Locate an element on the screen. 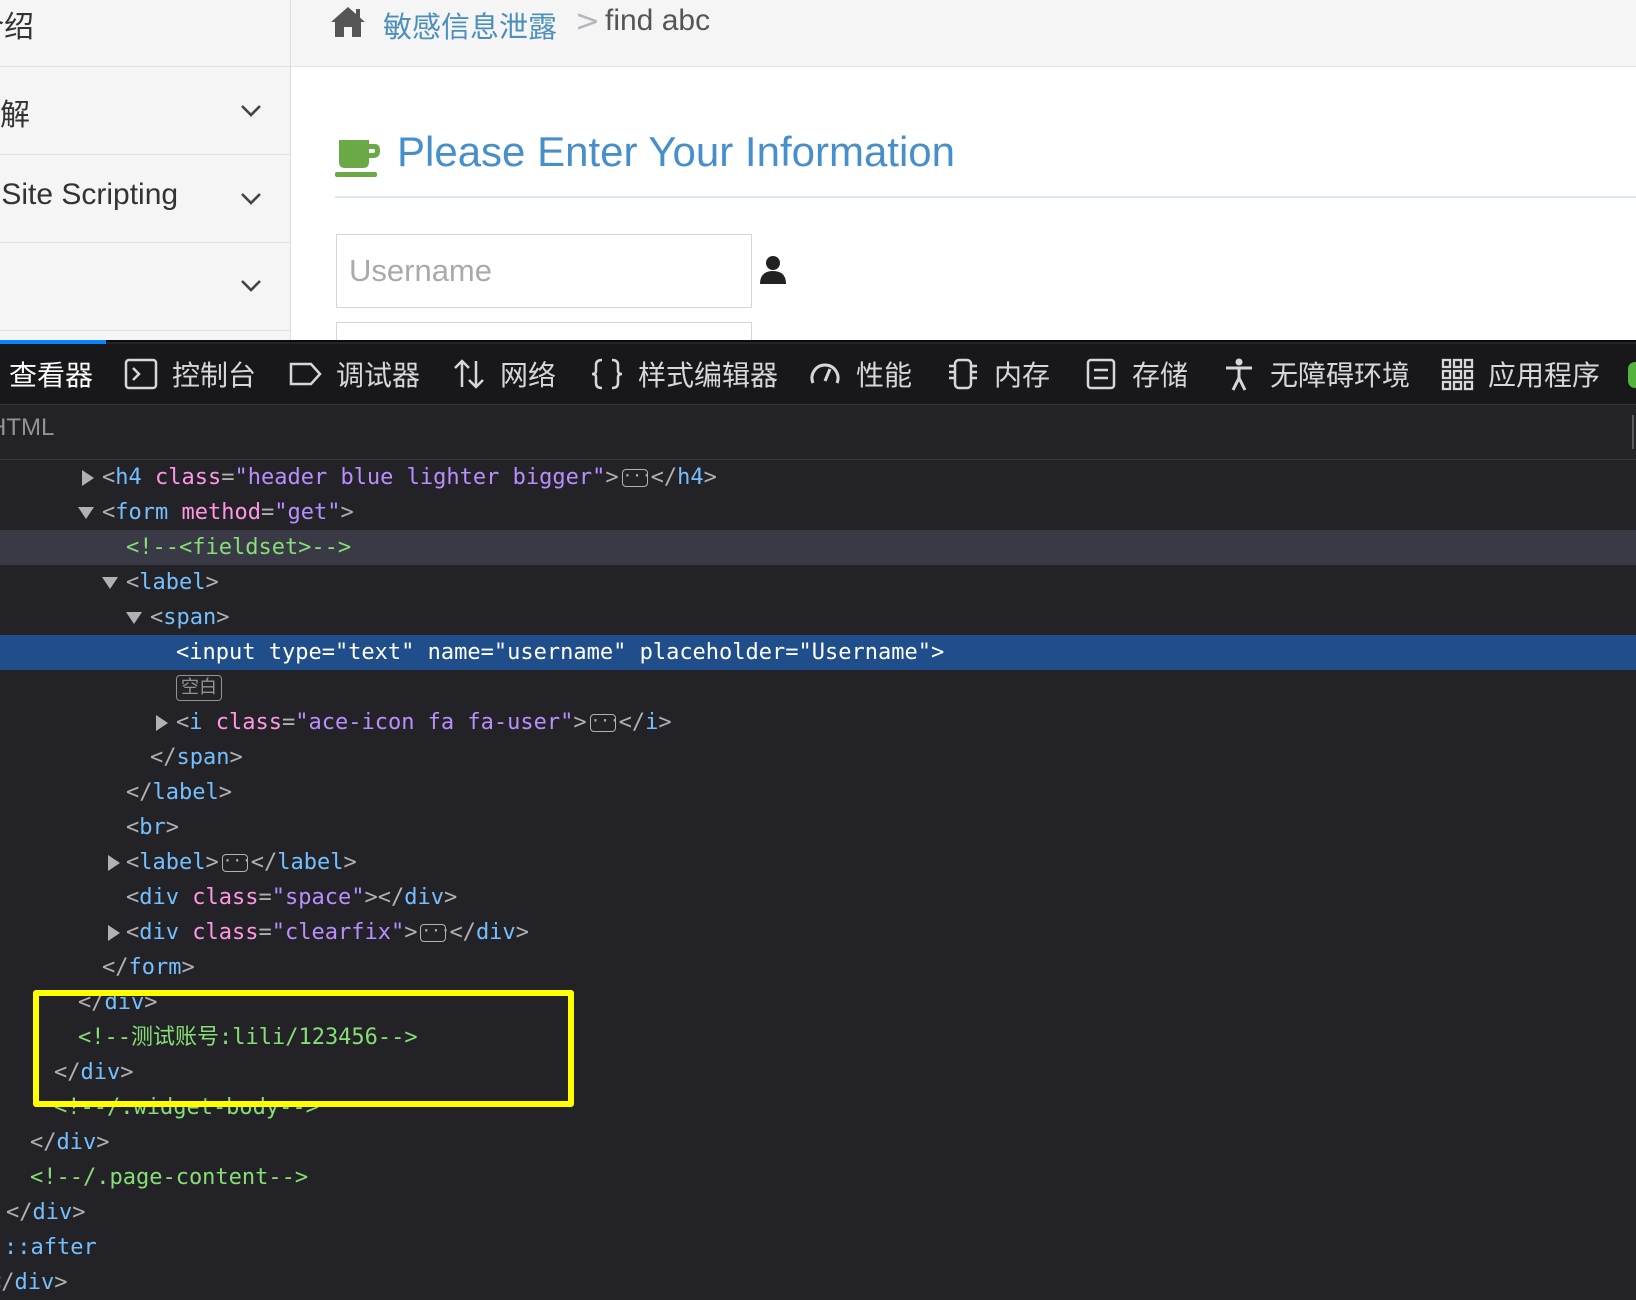 The image size is (1636, 1300). tab-performance: 性能 is located at coordinates (860, 374).